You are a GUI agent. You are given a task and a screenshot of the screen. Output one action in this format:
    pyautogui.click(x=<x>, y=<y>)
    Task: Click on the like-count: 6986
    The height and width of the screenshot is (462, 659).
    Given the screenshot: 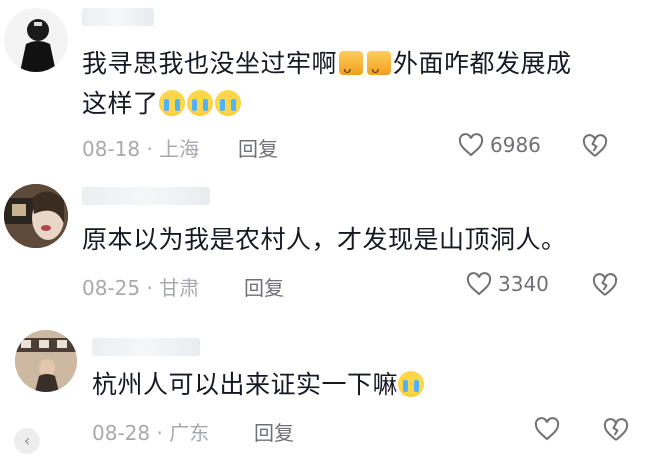 What is the action you would take?
    pyautogui.click(x=515, y=145)
    